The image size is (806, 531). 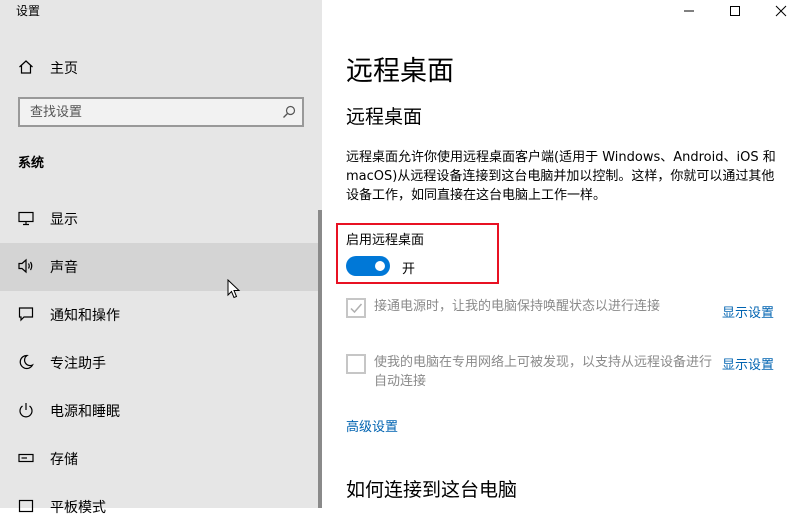 I want to click on sidebar-item-label: 存储, so click(x=64, y=460).